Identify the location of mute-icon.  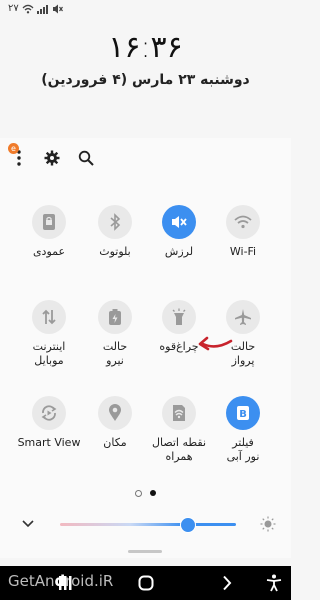
(57, 8).